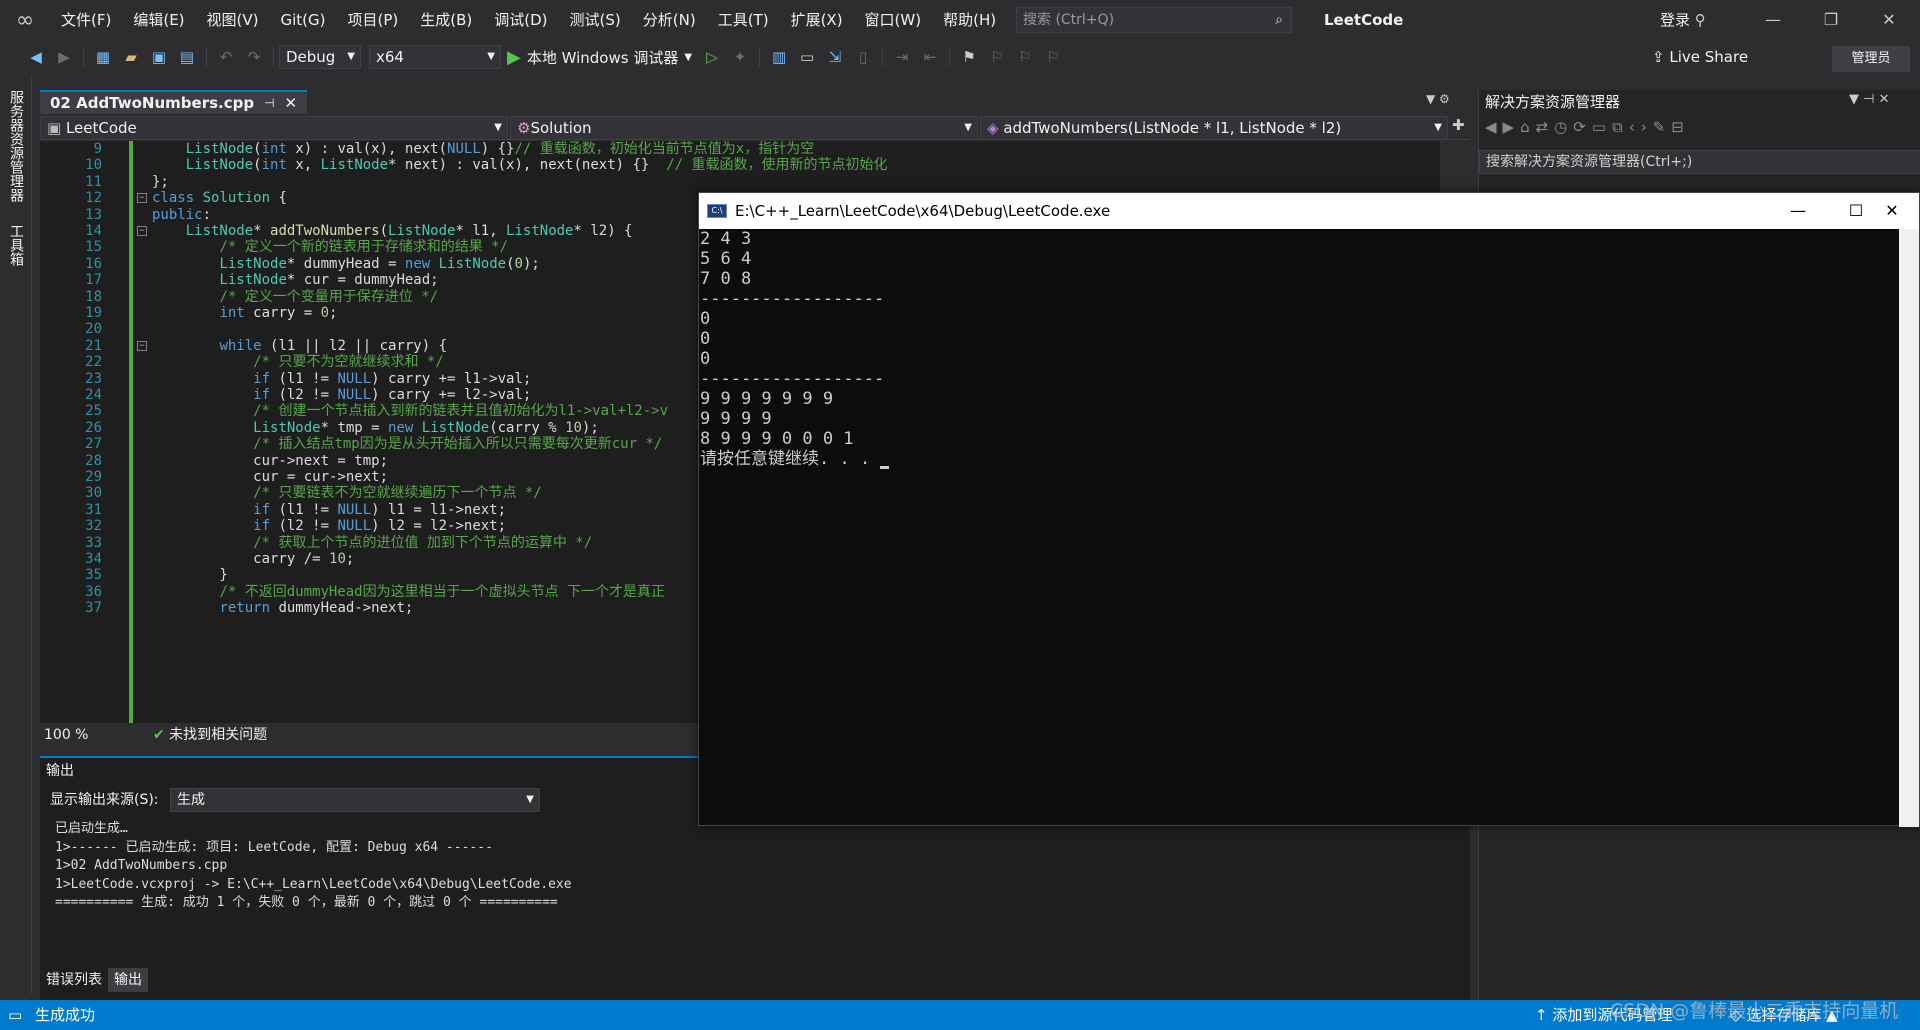 Image resolution: width=1920 pixels, height=1030 pixels. Describe the element at coordinates (514, 57) in the screenshot. I see `play-icon: ▶` at that location.